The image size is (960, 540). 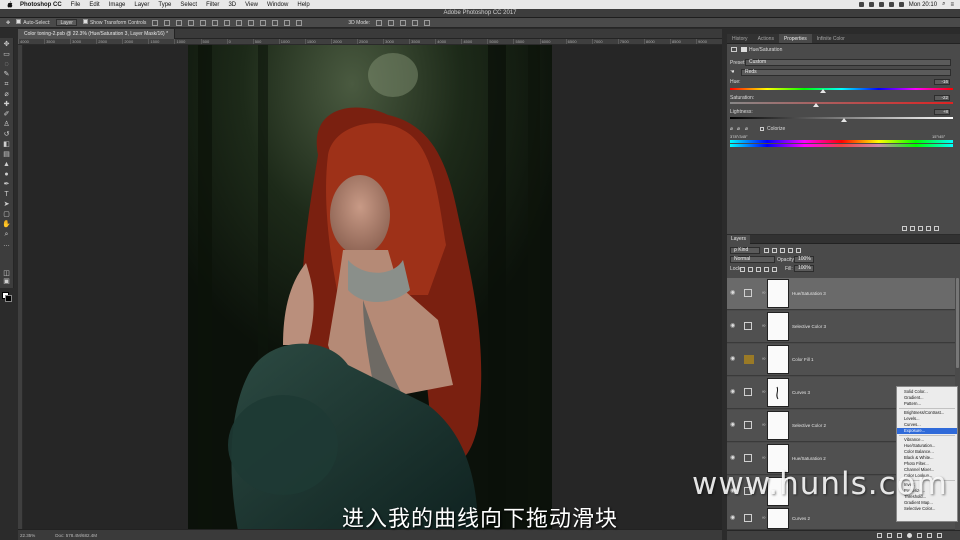 I want to click on apple-icon, so click(x=10, y=5).